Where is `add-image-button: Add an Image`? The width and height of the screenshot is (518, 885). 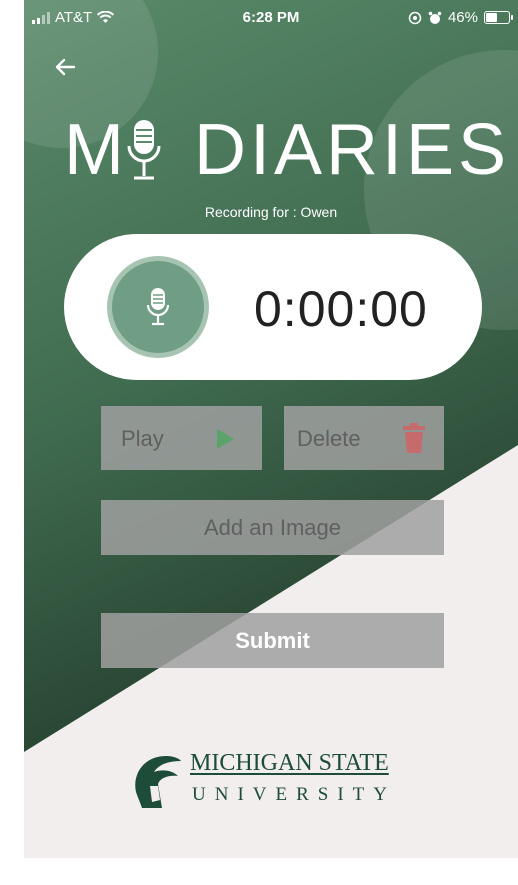
add-image-button: Add an Image is located at coordinates (272, 527).